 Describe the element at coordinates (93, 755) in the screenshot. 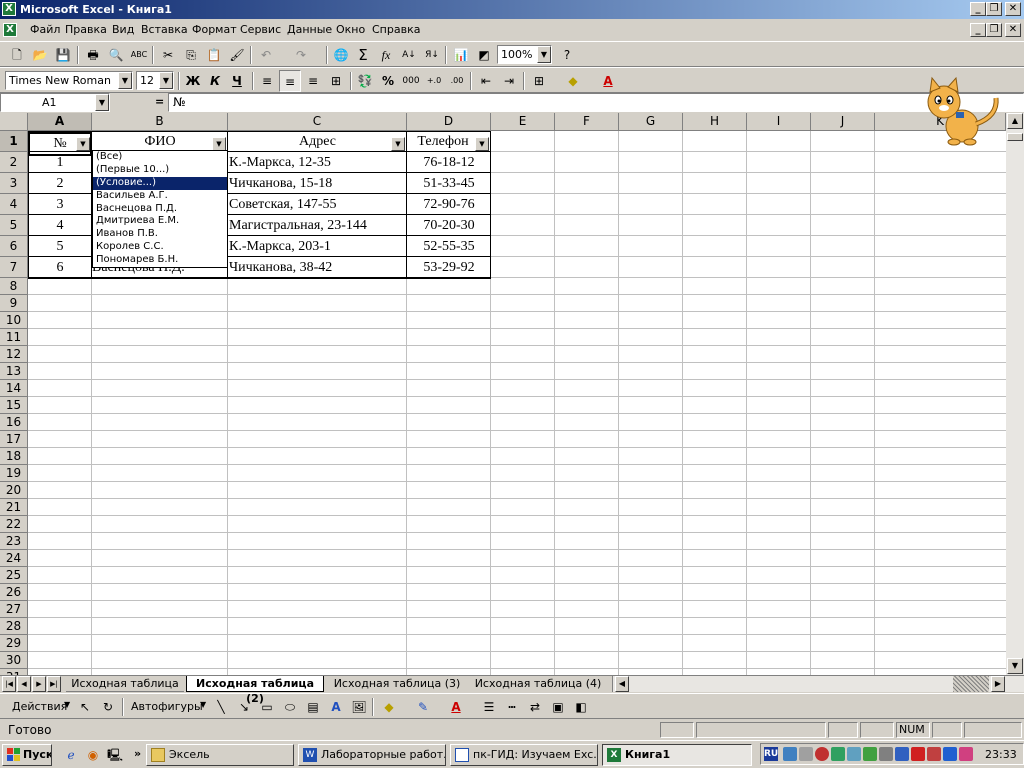

I see `media-player-icon: ◉` at that location.